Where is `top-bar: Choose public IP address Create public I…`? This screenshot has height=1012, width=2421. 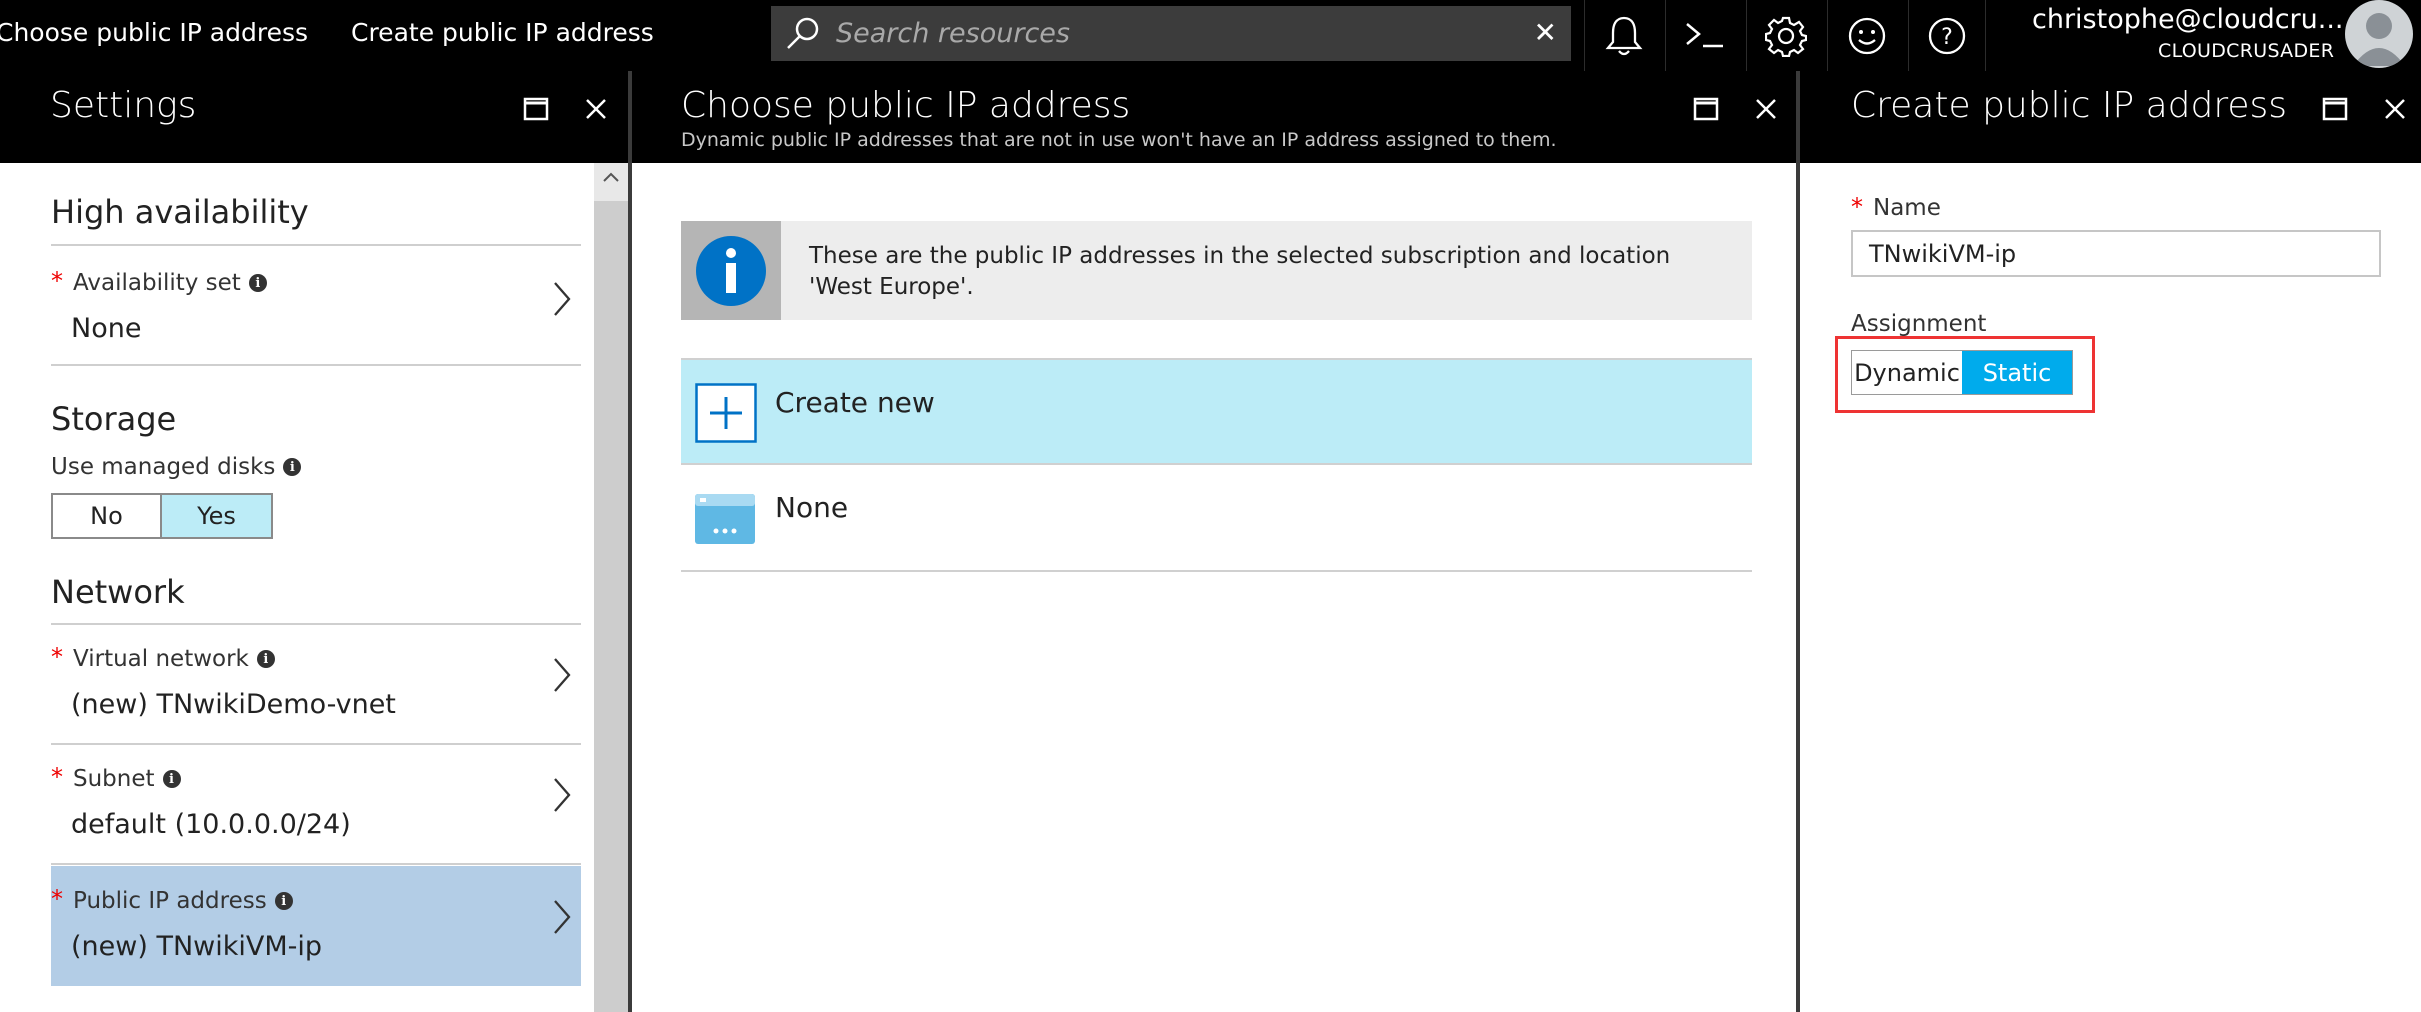 top-bar: Choose public IP address Create public I… is located at coordinates (1210, 35).